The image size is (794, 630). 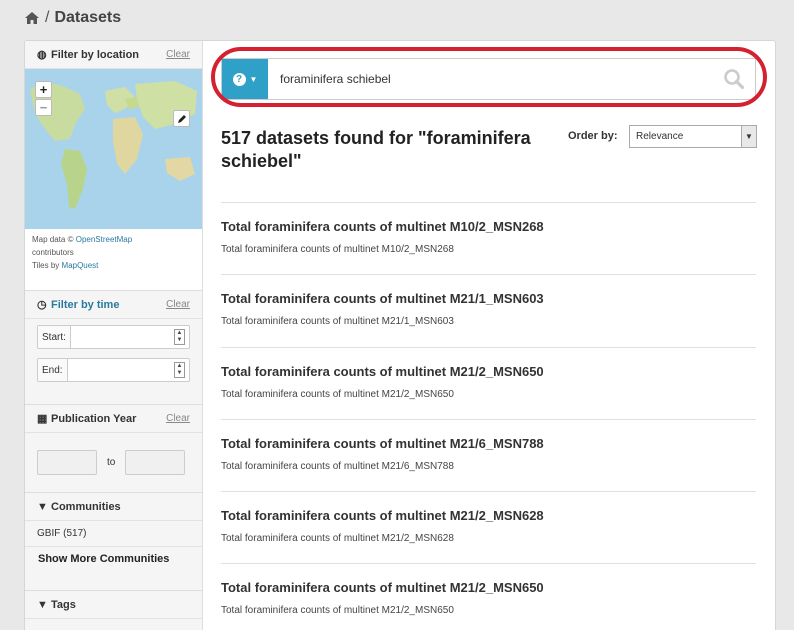 I want to click on page-title: Datasets, so click(x=88, y=17).